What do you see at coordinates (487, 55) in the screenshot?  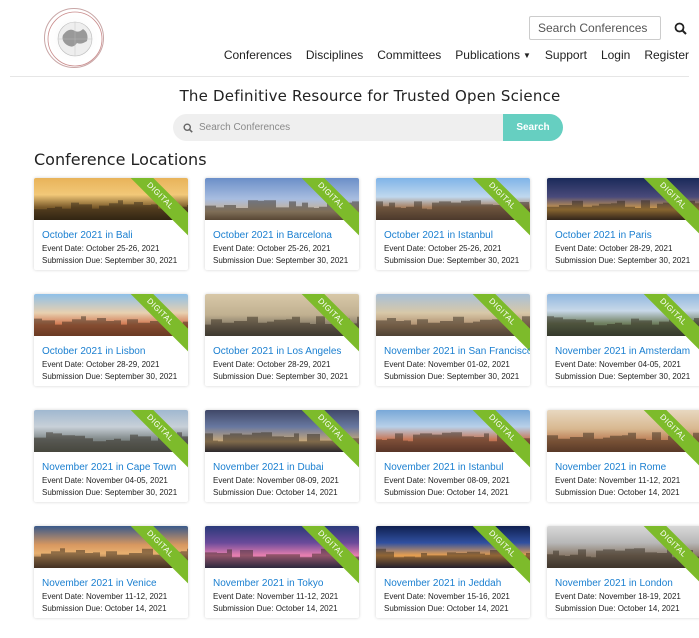 I see `nav-publications-label: Publications` at bounding box center [487, 55].